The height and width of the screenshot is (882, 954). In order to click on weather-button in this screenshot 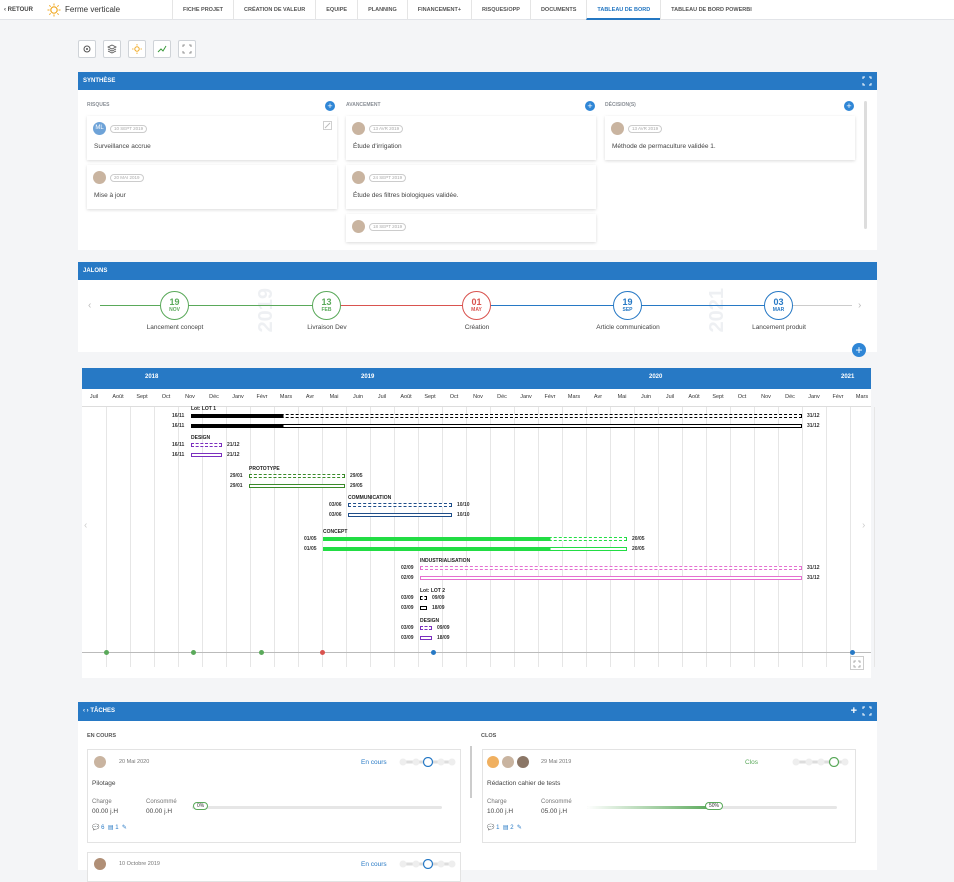, I will do `click(137, 49)`.